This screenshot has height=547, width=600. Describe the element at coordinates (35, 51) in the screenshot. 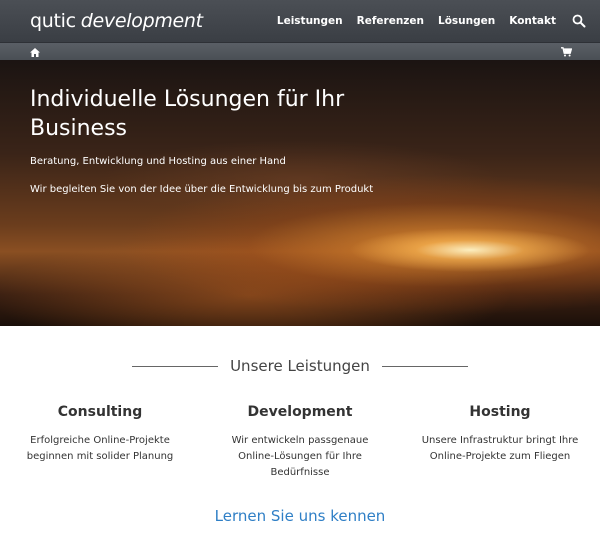

I see `home-icon` at that location.